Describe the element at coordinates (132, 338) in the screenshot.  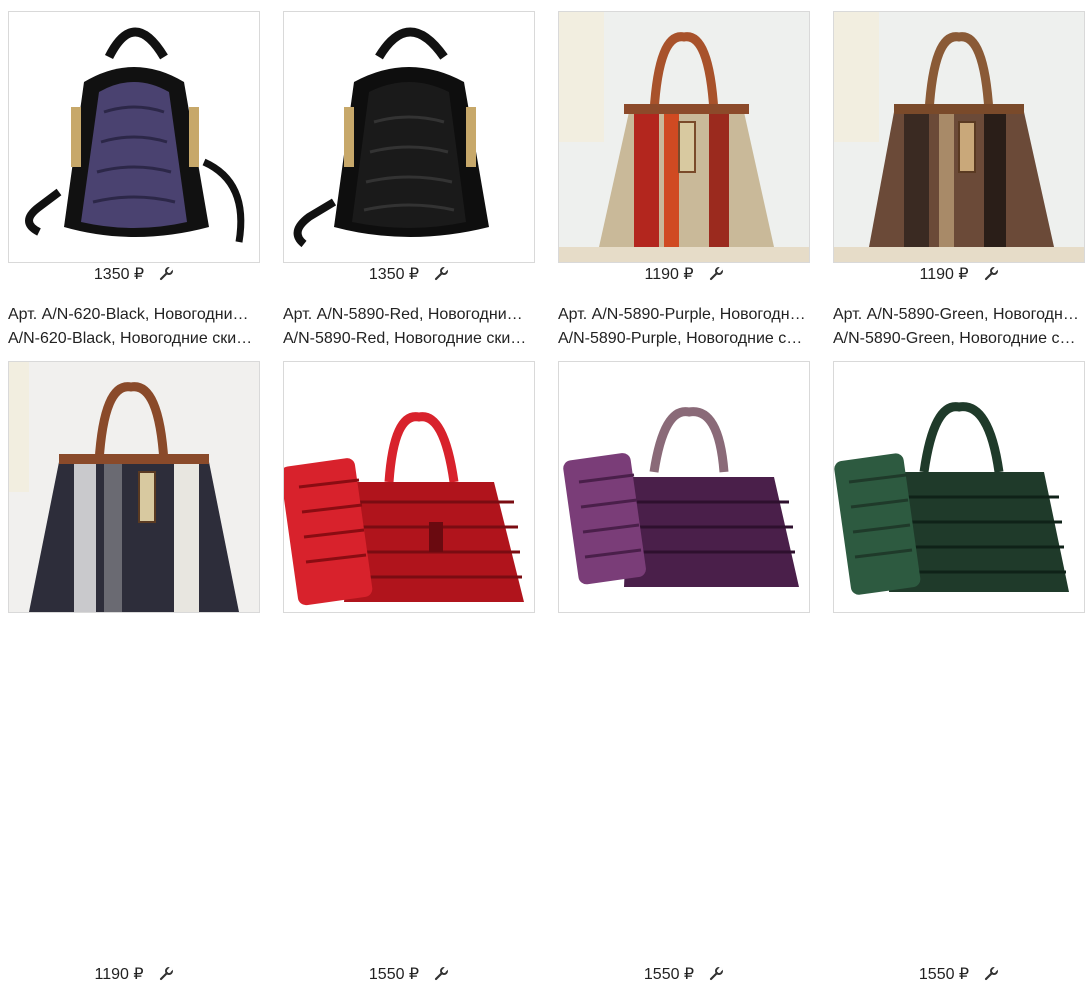
I see `product-subtitle: A/N-620-Black, Новогодние скидки` at that location.